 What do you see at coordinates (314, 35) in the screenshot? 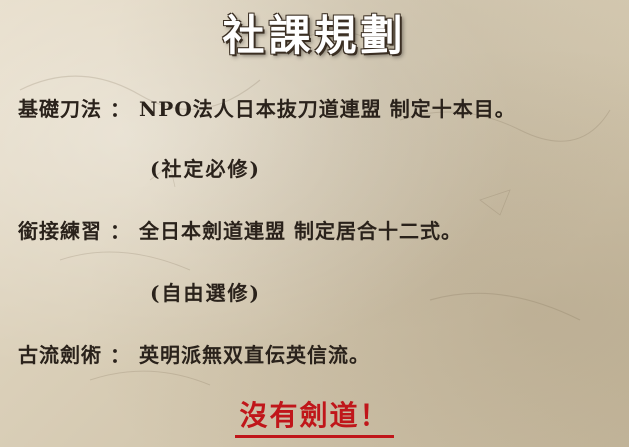
I see `slide-title: 社課規劃` at bounding box center [314, 35].